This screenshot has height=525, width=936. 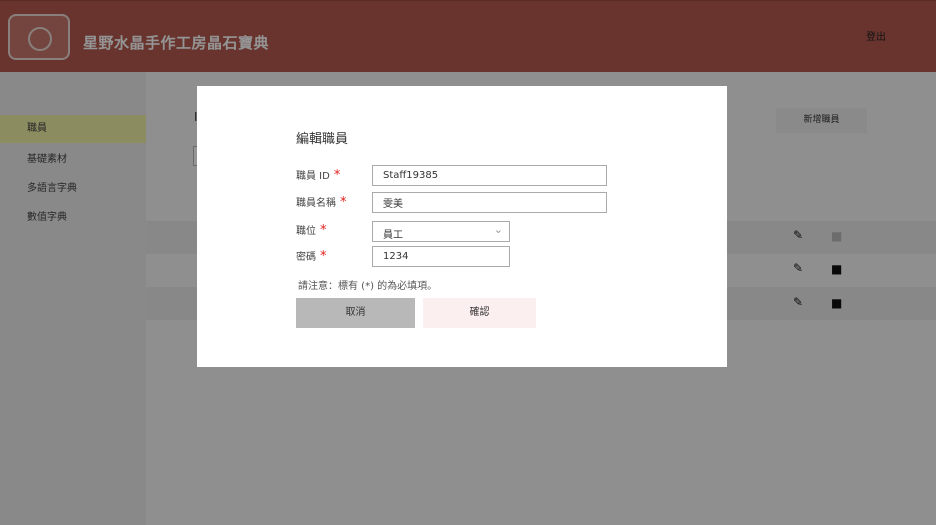 I want to click on dialog-title: 編輯職員, so click(x=322, y=139).